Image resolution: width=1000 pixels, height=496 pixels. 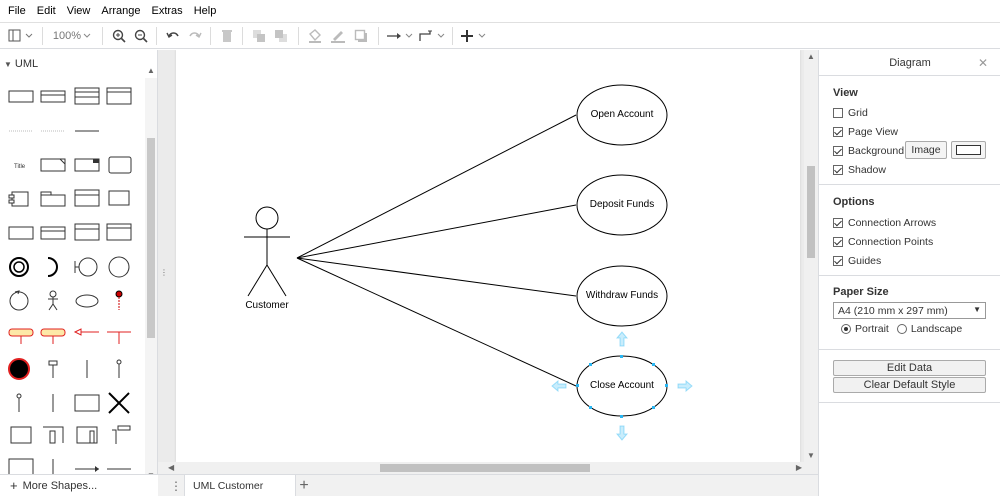 What do you see at coordinates (868, 151) in the screenshot?
I see `background-checkbox-row: Background` at bounding box center [868, 151].